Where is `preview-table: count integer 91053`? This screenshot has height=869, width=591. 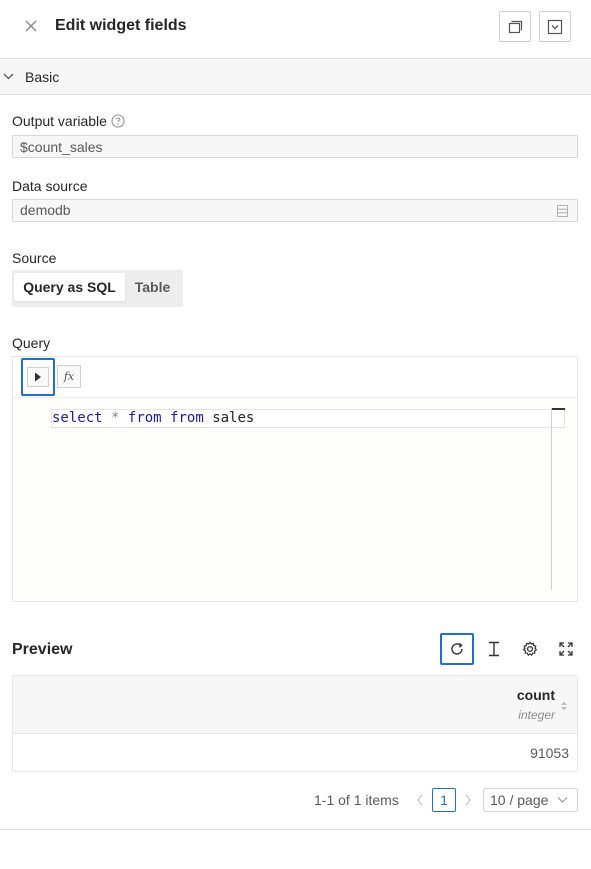
preview-table: count integer 91053 is located at coordinates (295, 723).